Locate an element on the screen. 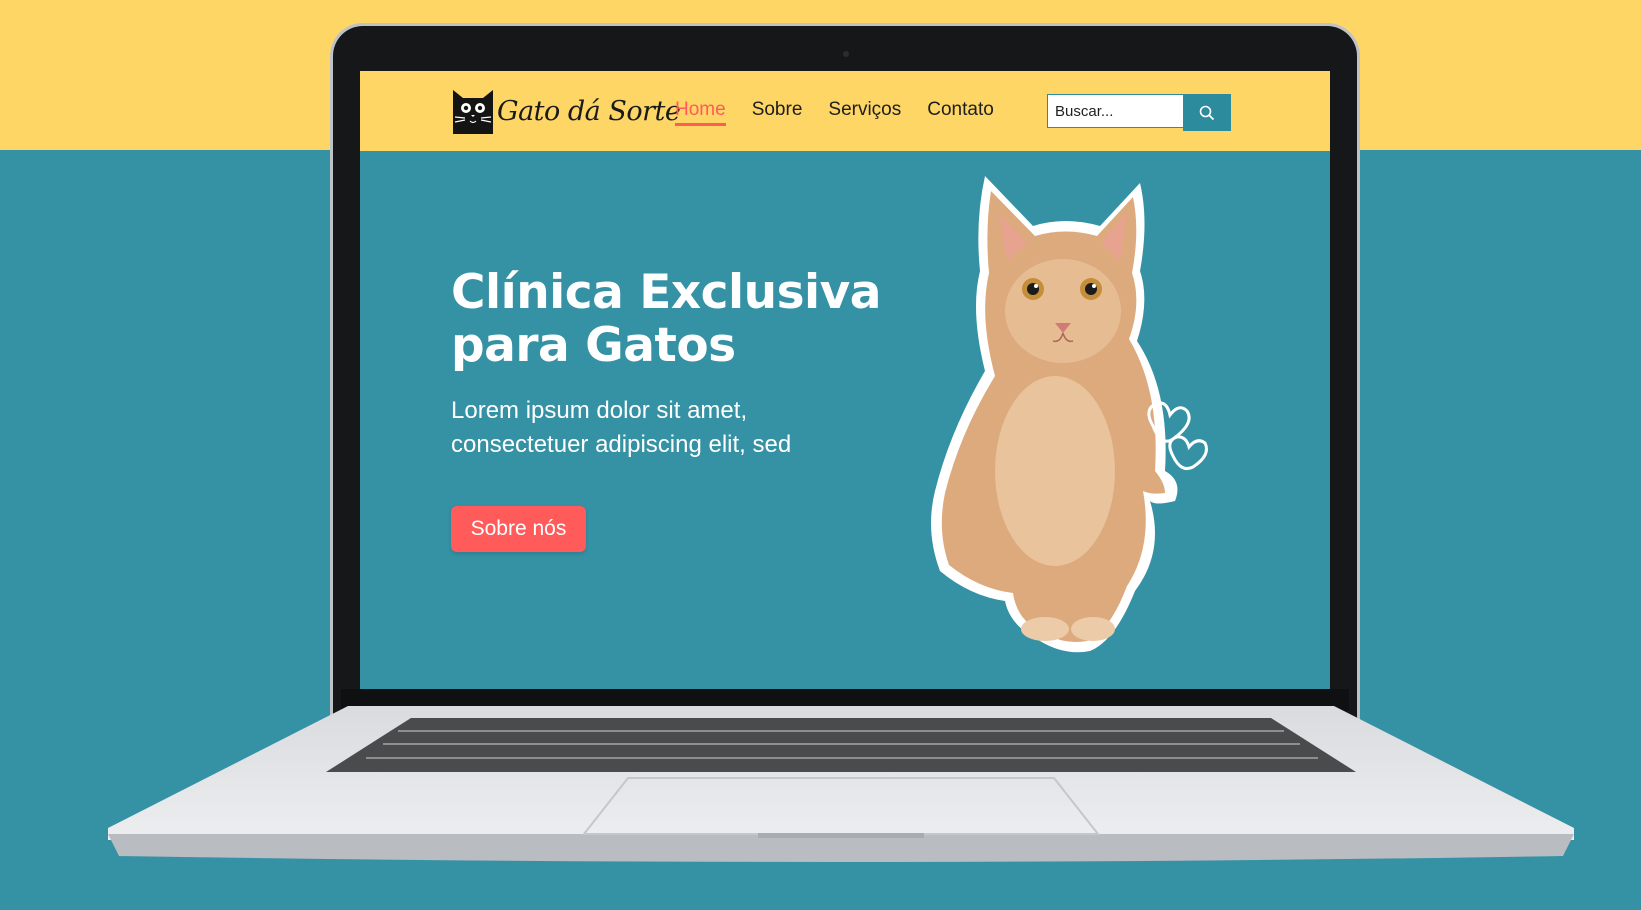 Image resolution: width=1641 pixels, height=910 pixels. site-logo: Gato dá Sorte is located at coordinates (566, 111).